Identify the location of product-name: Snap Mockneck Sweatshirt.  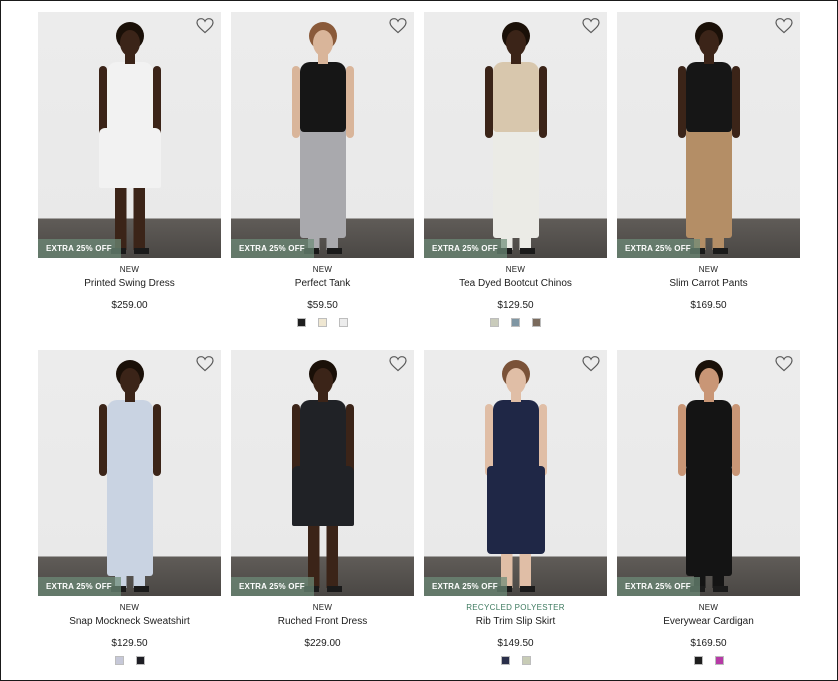
(129, 621).